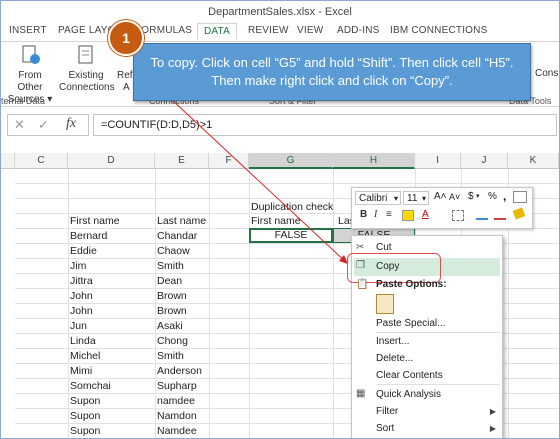  What do you see at coordinates (519, 213) in the screenshot?
I see `clear-format-icon` at bounding box center [519, 213].